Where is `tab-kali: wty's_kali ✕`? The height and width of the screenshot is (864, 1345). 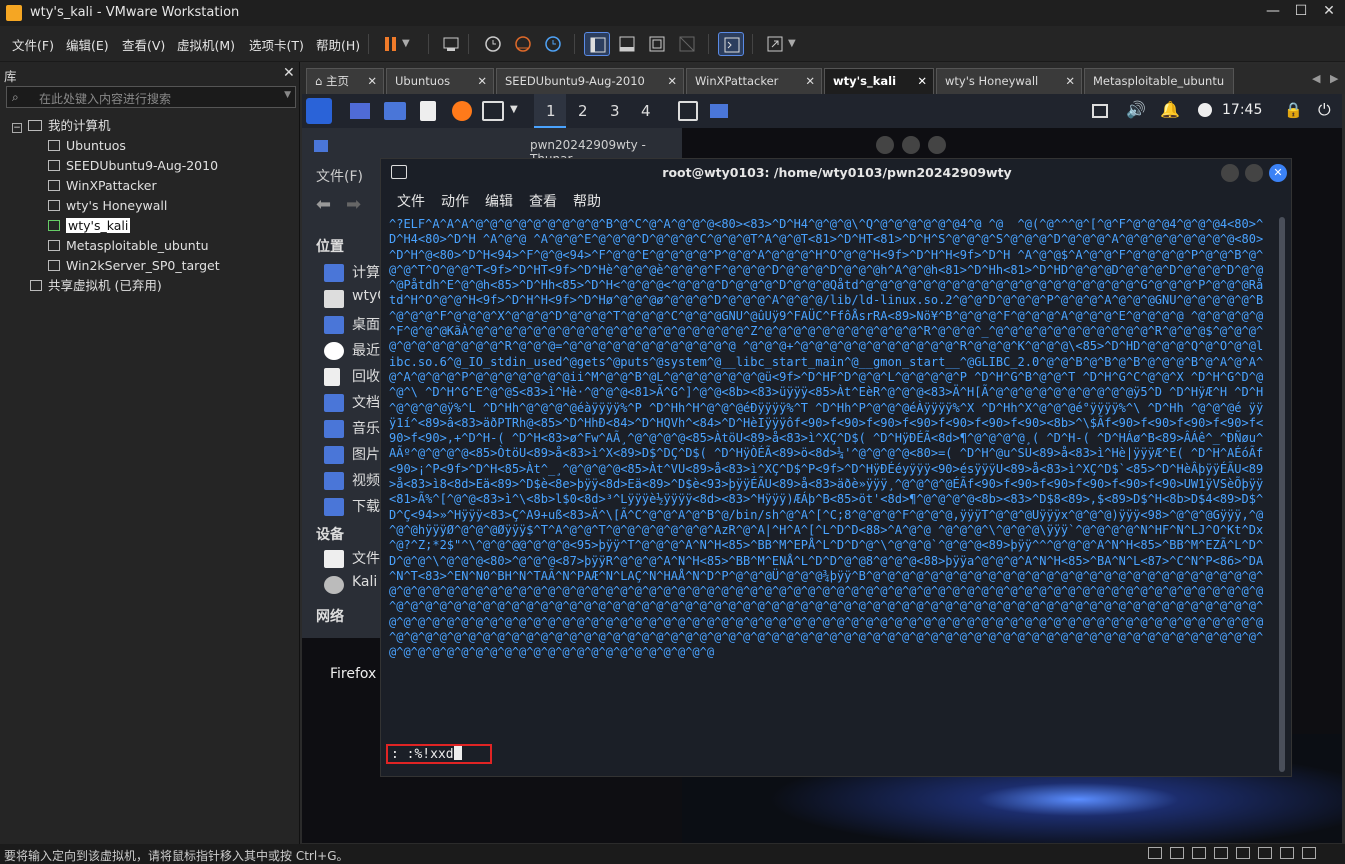 tab-kali: wty's_kali ✕ is located at coordinates (879, 81).